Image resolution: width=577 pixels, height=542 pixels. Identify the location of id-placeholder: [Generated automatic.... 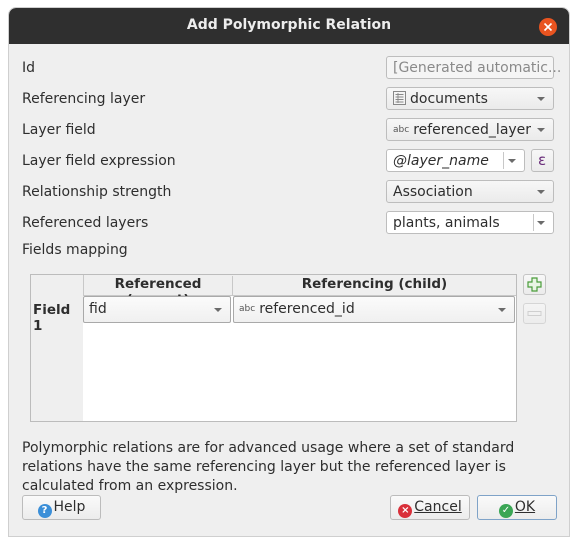
(477, 68).